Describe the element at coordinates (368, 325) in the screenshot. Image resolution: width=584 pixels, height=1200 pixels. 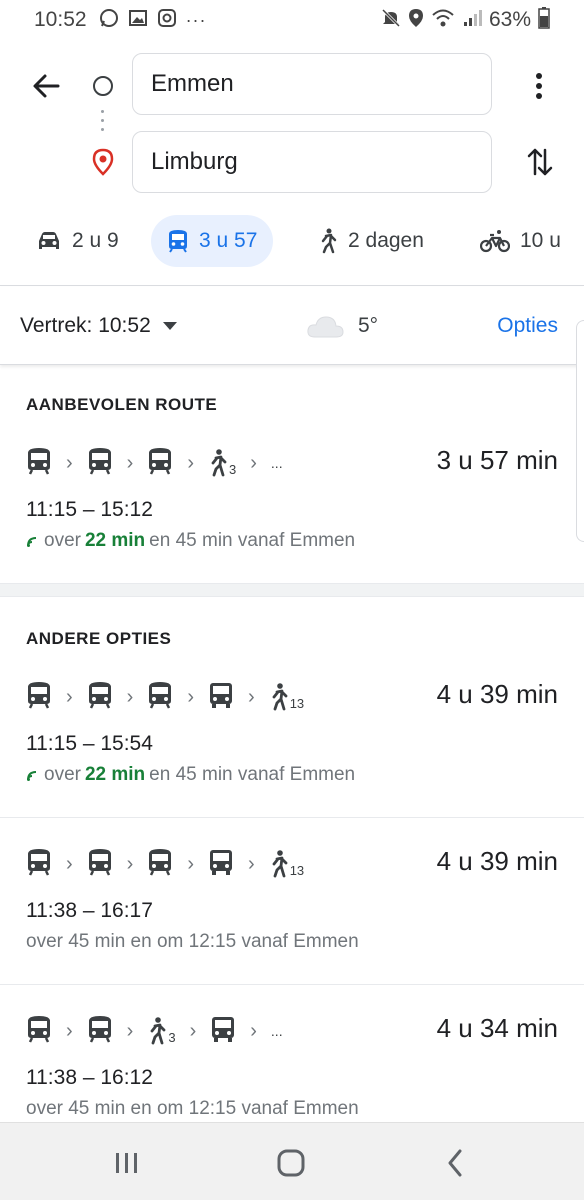
I see `temperature: 5°` at that location.